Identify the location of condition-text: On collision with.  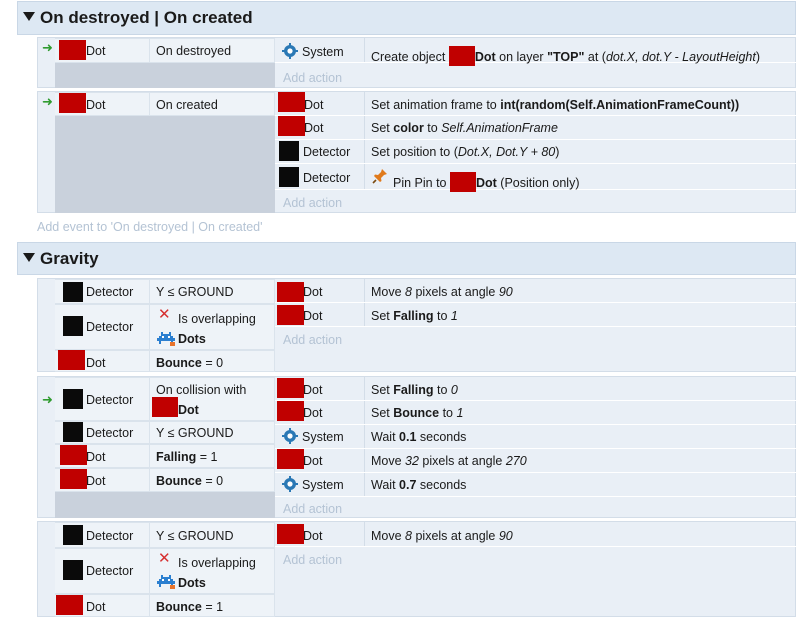
(201, 390).